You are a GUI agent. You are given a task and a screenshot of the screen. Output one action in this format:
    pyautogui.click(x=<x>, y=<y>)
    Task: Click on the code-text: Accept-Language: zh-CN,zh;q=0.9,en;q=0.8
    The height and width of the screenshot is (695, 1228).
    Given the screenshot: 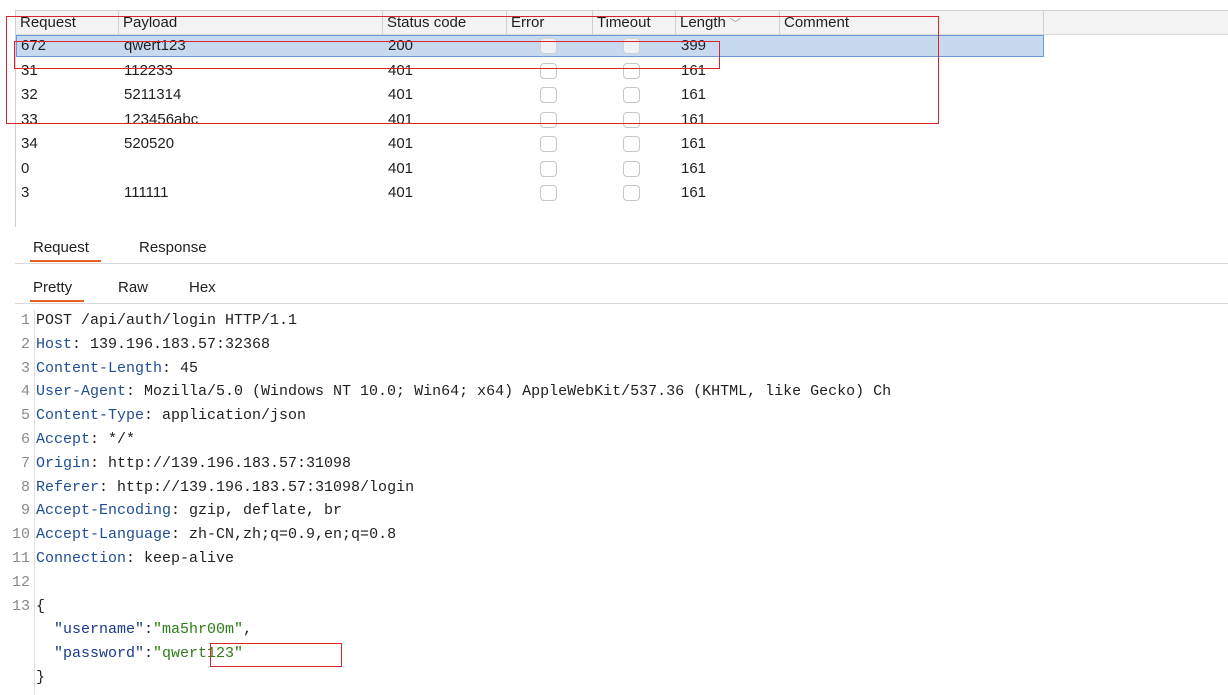 What is the action you would take?
    pyautogui.click(x=216, y=535)
    